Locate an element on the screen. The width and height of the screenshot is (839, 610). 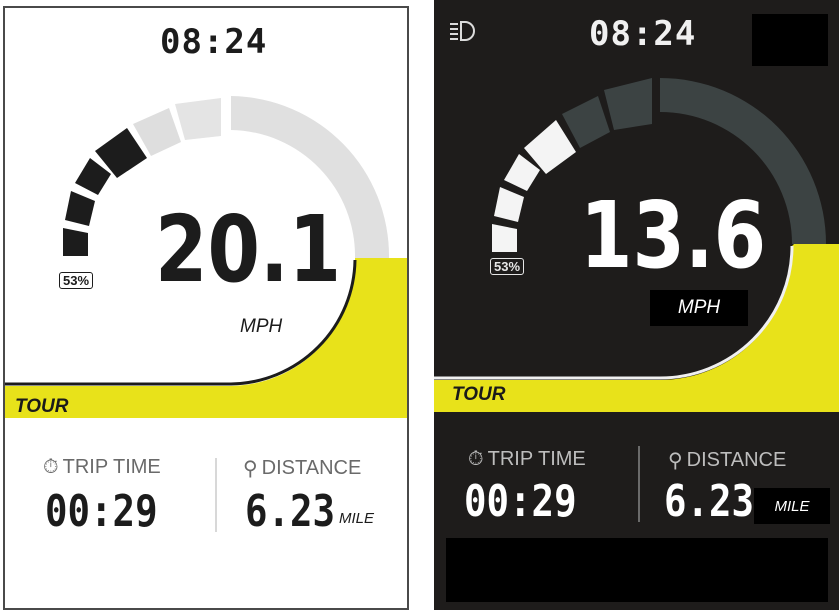
speed-unit-box: MPH is located at coordinates (699, 308).